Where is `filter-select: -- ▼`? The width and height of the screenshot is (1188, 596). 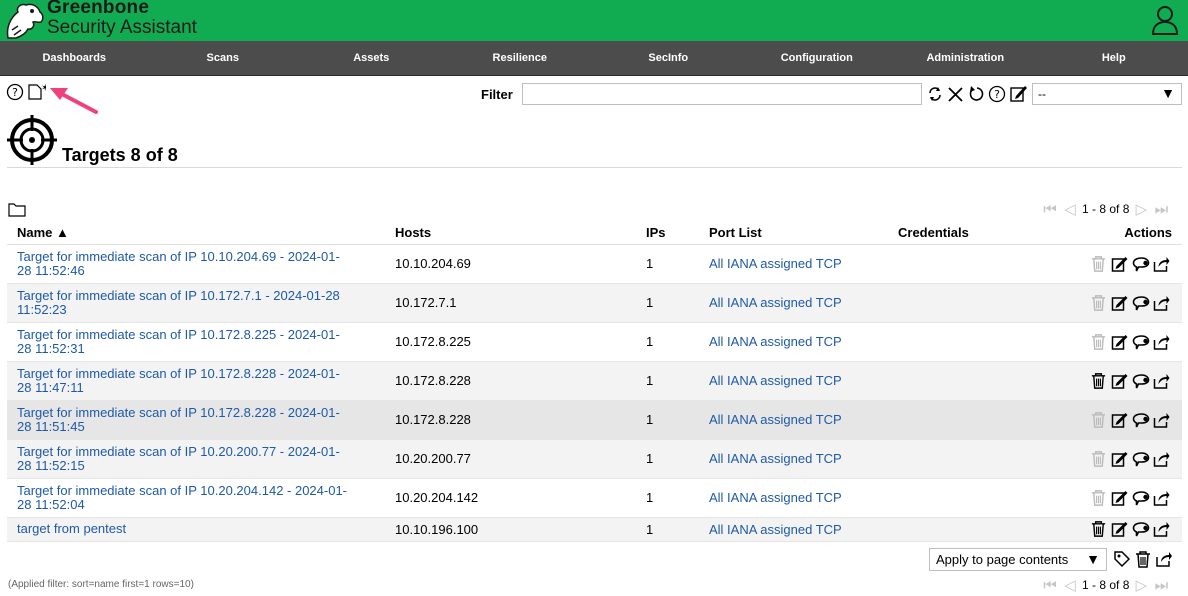 filter-select: -- ▼ is located at coordinates (1107, 94).